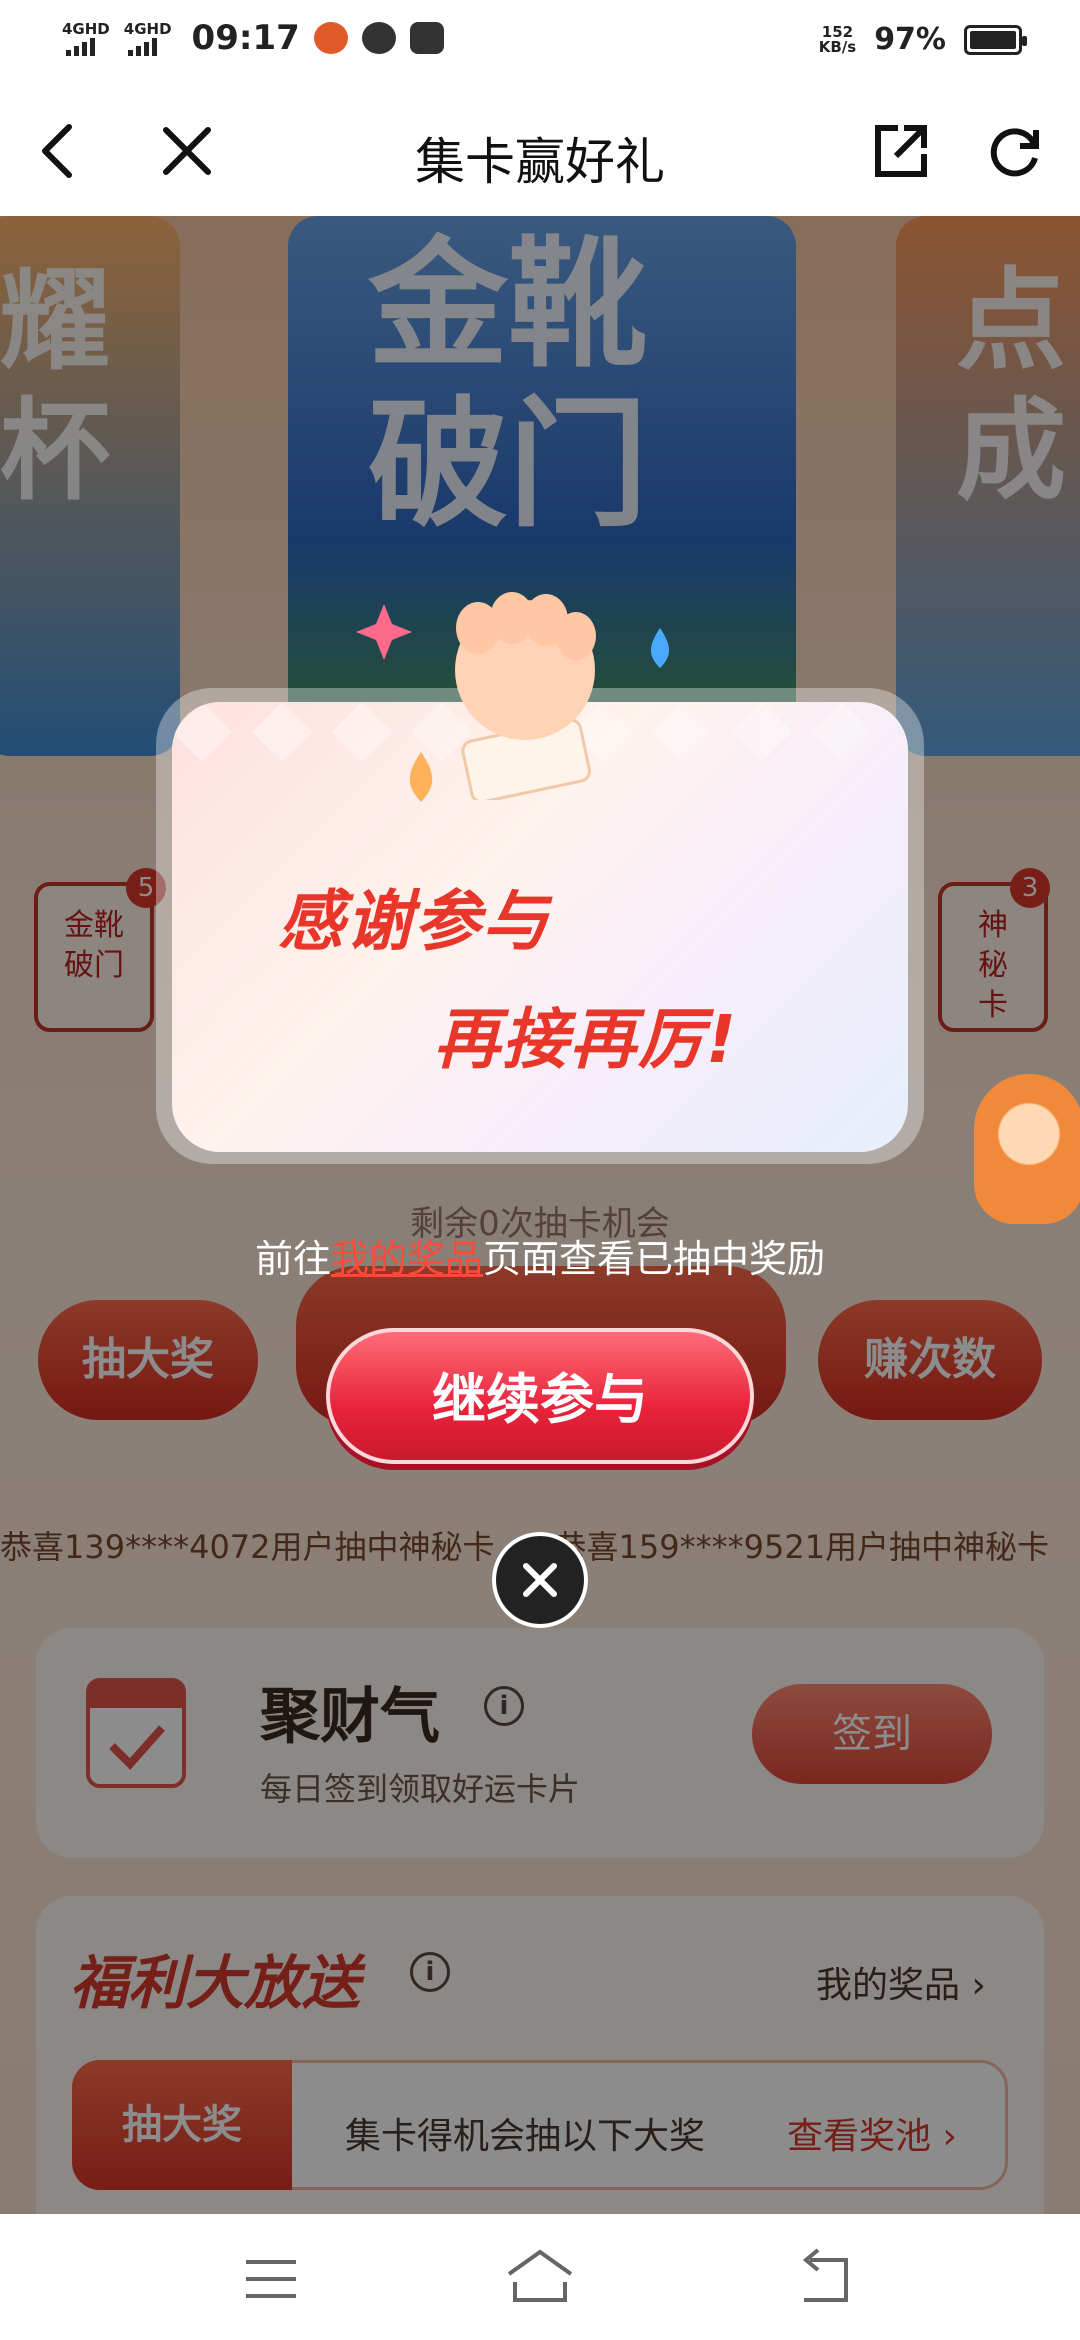 The image size is (1080, 2340). Describe the element at coordinates (995, 39) in the screenshot. I see `battery-icon` at that location.